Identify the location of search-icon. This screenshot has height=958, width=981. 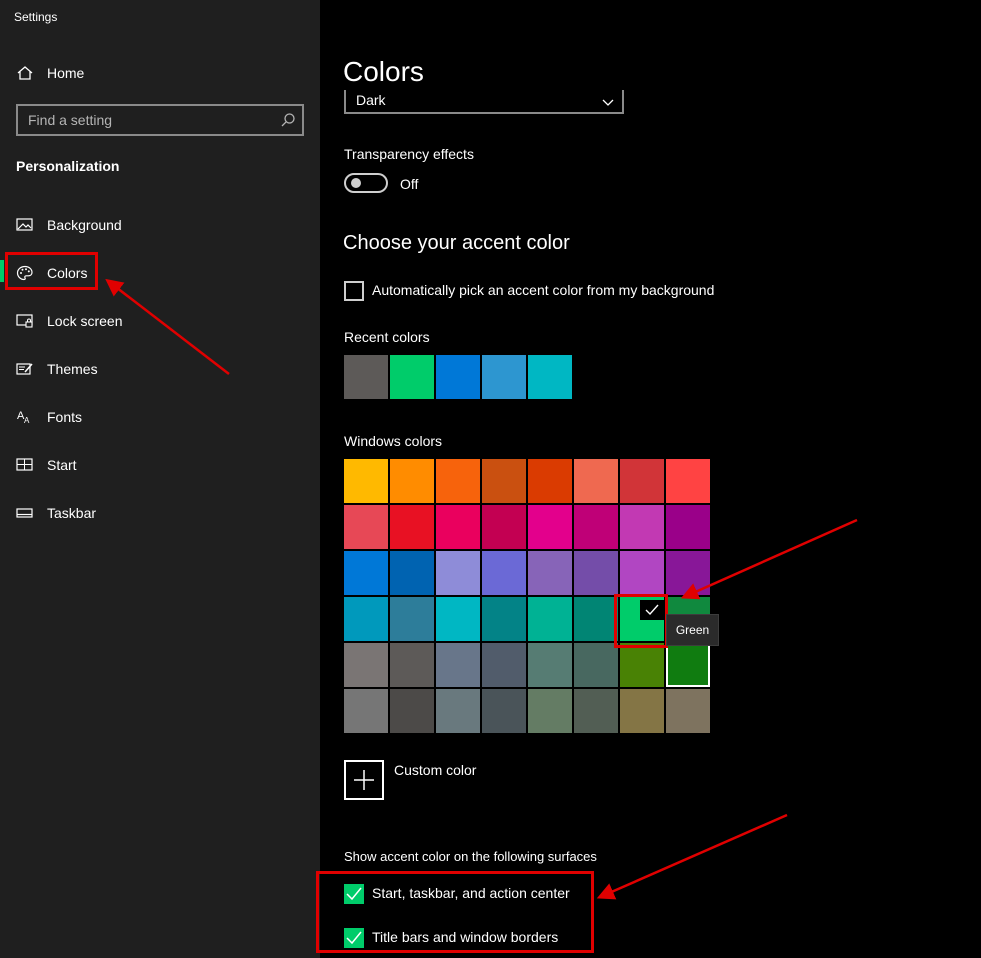
(288, 120).